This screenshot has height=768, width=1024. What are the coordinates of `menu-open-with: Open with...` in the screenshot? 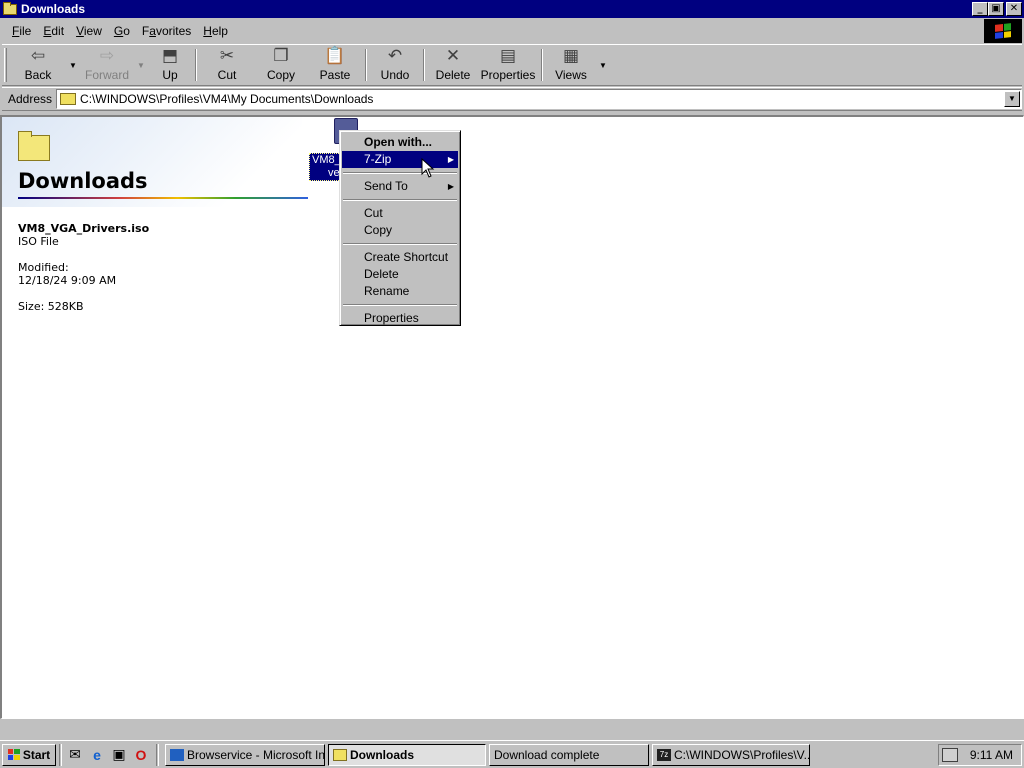 It's located at (400, 142).